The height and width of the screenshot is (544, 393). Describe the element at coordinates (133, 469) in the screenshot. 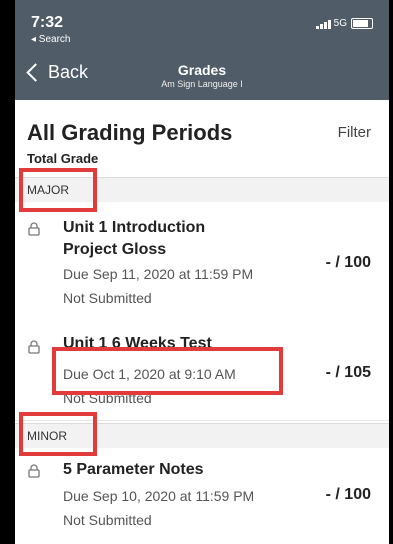

I see `assignment-title: 5 Parameter Notes` at that location.